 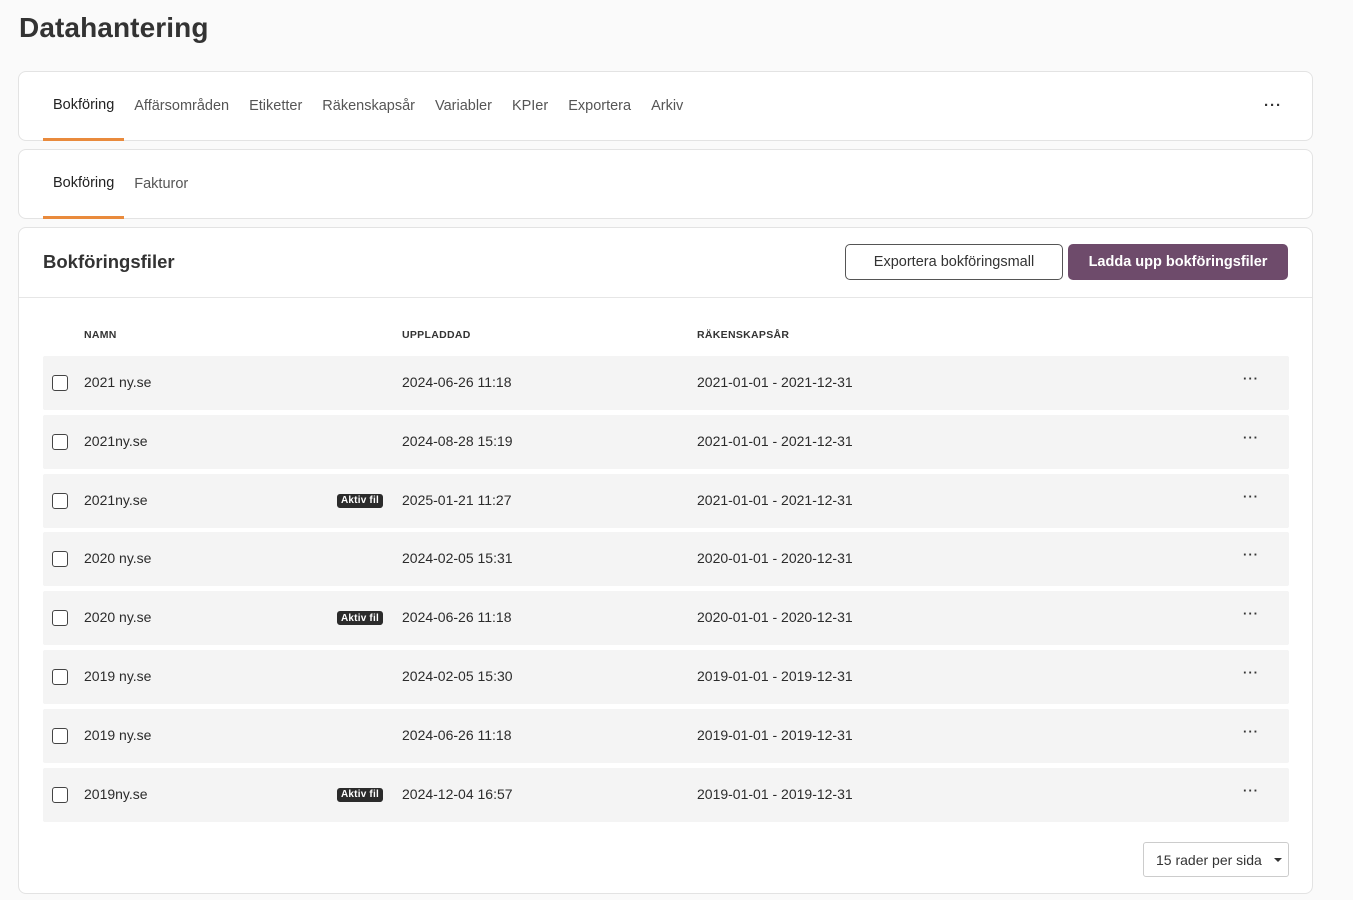 What do you see at coordinates (118, 382) in the screenshot?
I see `file-name: 2021 ny.se` at bounding box center [118, 382].